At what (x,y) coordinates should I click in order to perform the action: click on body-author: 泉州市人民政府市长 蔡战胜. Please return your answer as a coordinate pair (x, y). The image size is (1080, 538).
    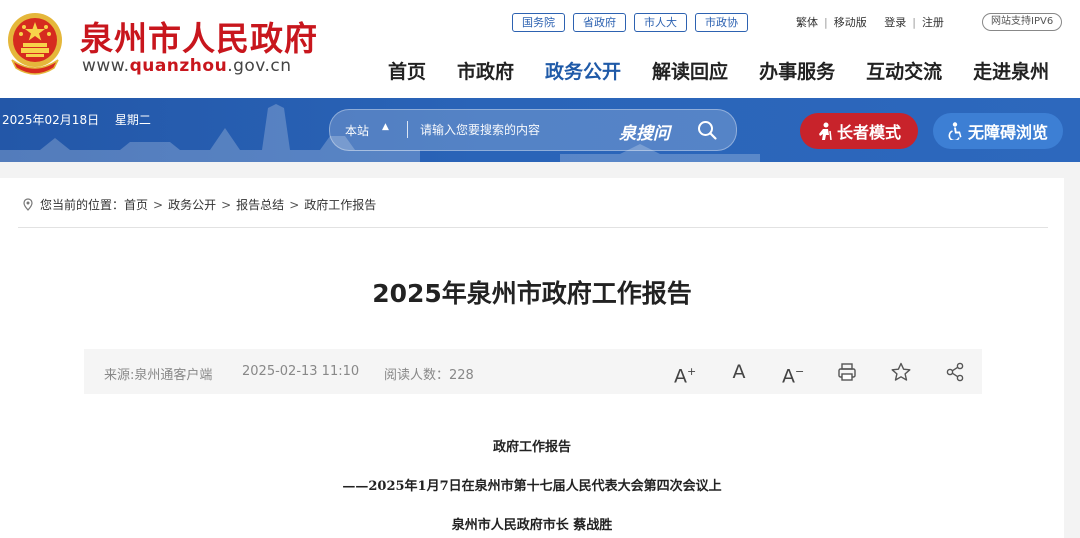
    Looking at the image, I should click on (532, 525).